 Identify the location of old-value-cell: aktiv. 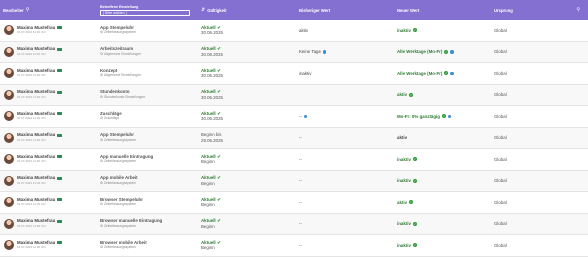
(345, 30).